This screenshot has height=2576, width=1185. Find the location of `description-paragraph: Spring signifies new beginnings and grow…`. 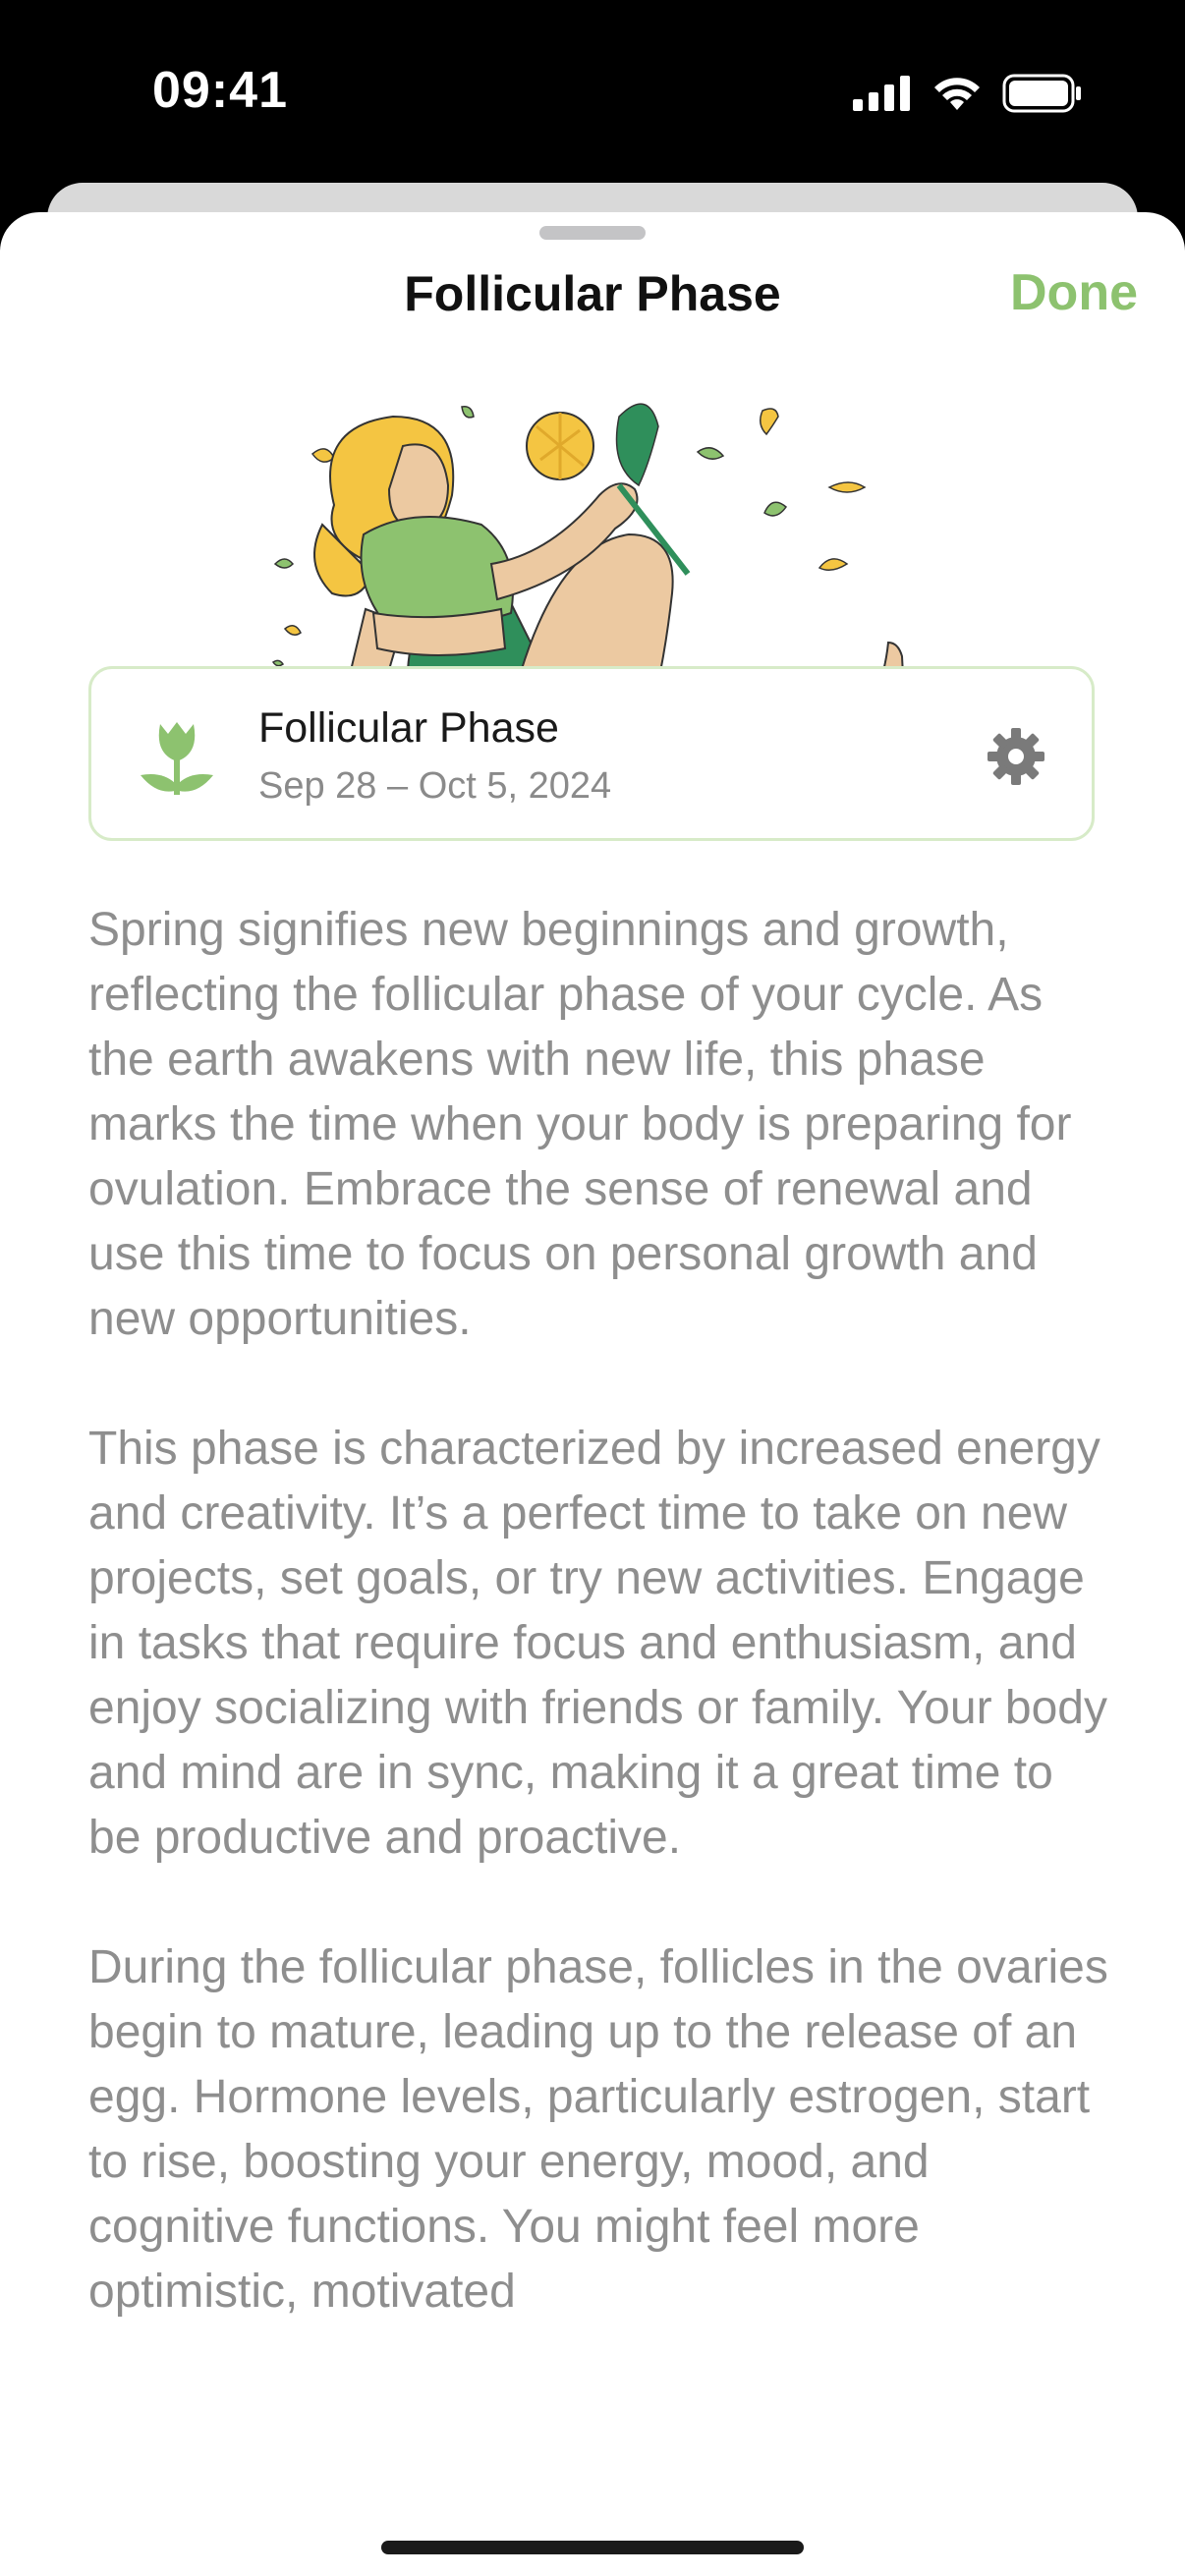

description-paragraph: Spring signifies new beginnings and grow… is located at coordinates (580, 1124).